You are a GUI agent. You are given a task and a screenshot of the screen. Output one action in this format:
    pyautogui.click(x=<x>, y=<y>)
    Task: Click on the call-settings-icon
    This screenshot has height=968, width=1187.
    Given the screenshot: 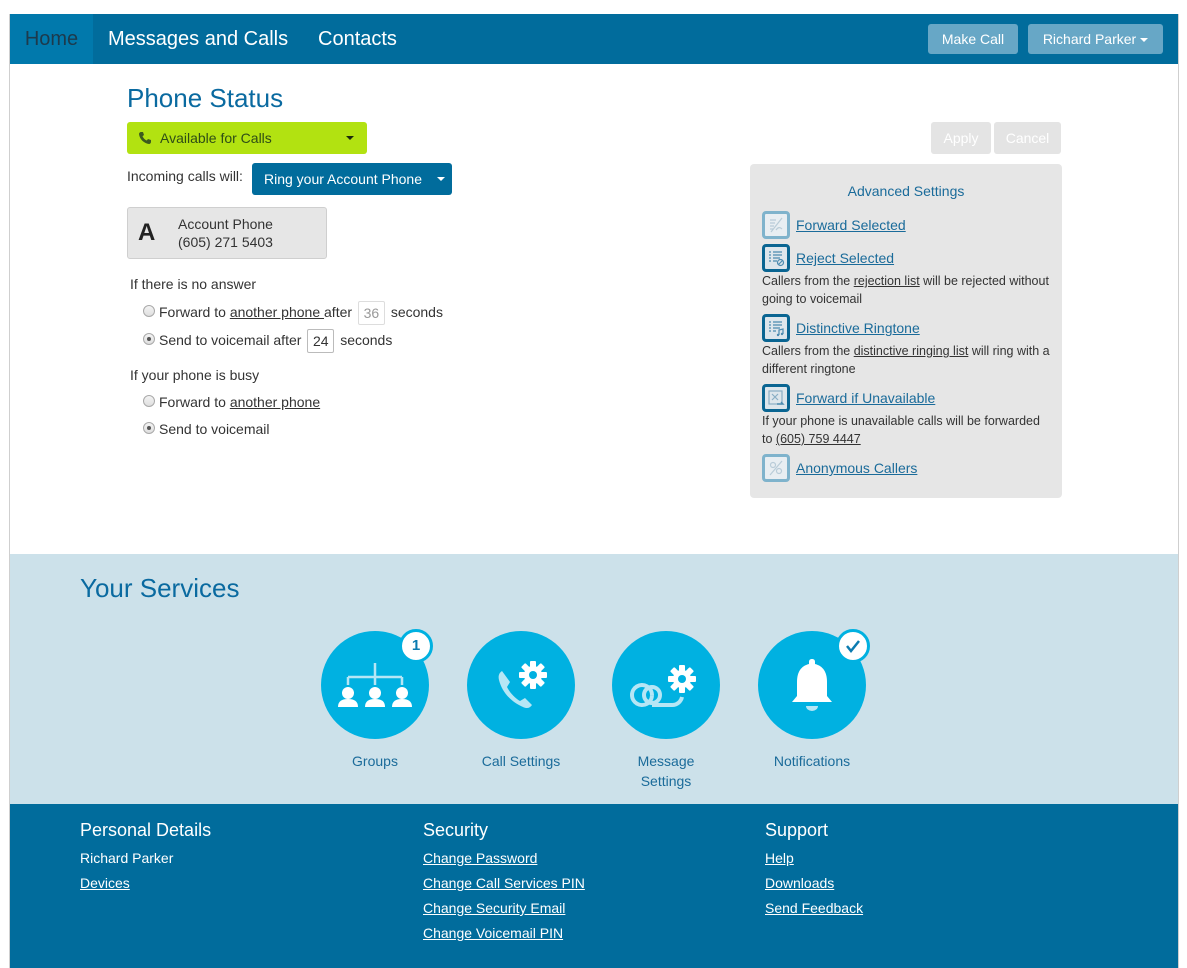 What is the action you would take?
    pyautogui.click(x=522, y=685)
    